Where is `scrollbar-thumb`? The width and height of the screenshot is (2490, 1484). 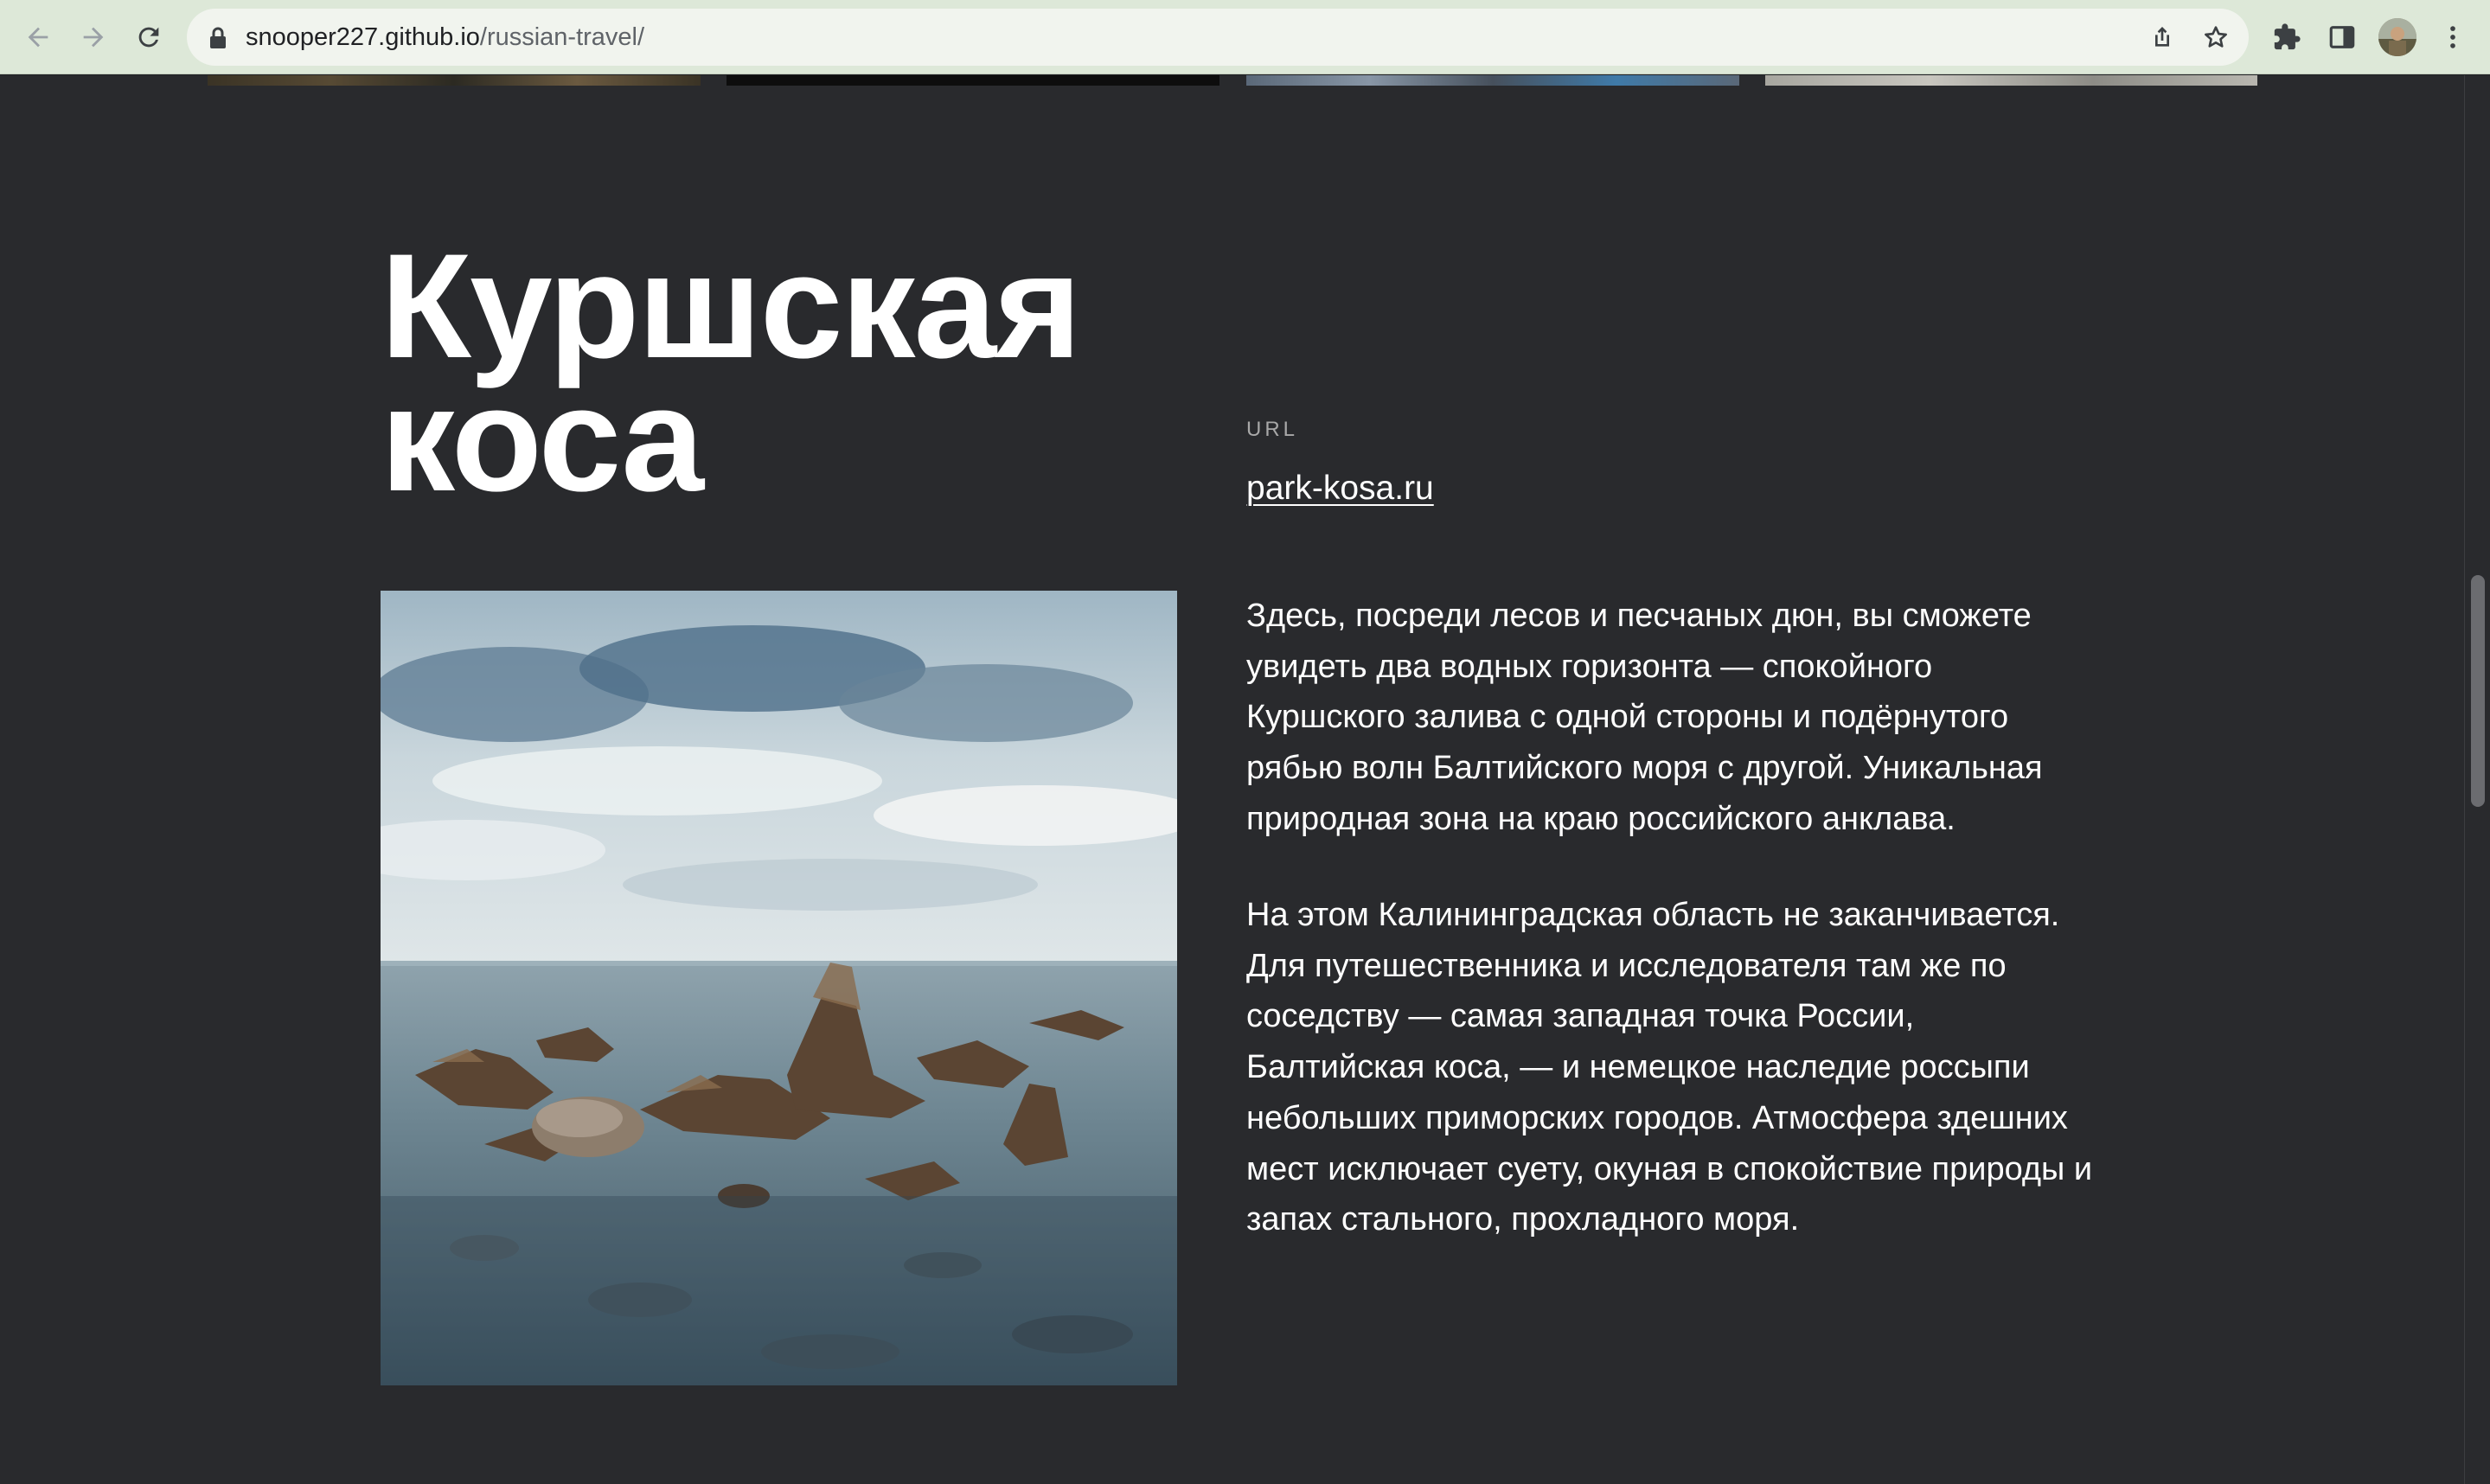
scrollbar-thumb is located at coordinates (2478, 691).